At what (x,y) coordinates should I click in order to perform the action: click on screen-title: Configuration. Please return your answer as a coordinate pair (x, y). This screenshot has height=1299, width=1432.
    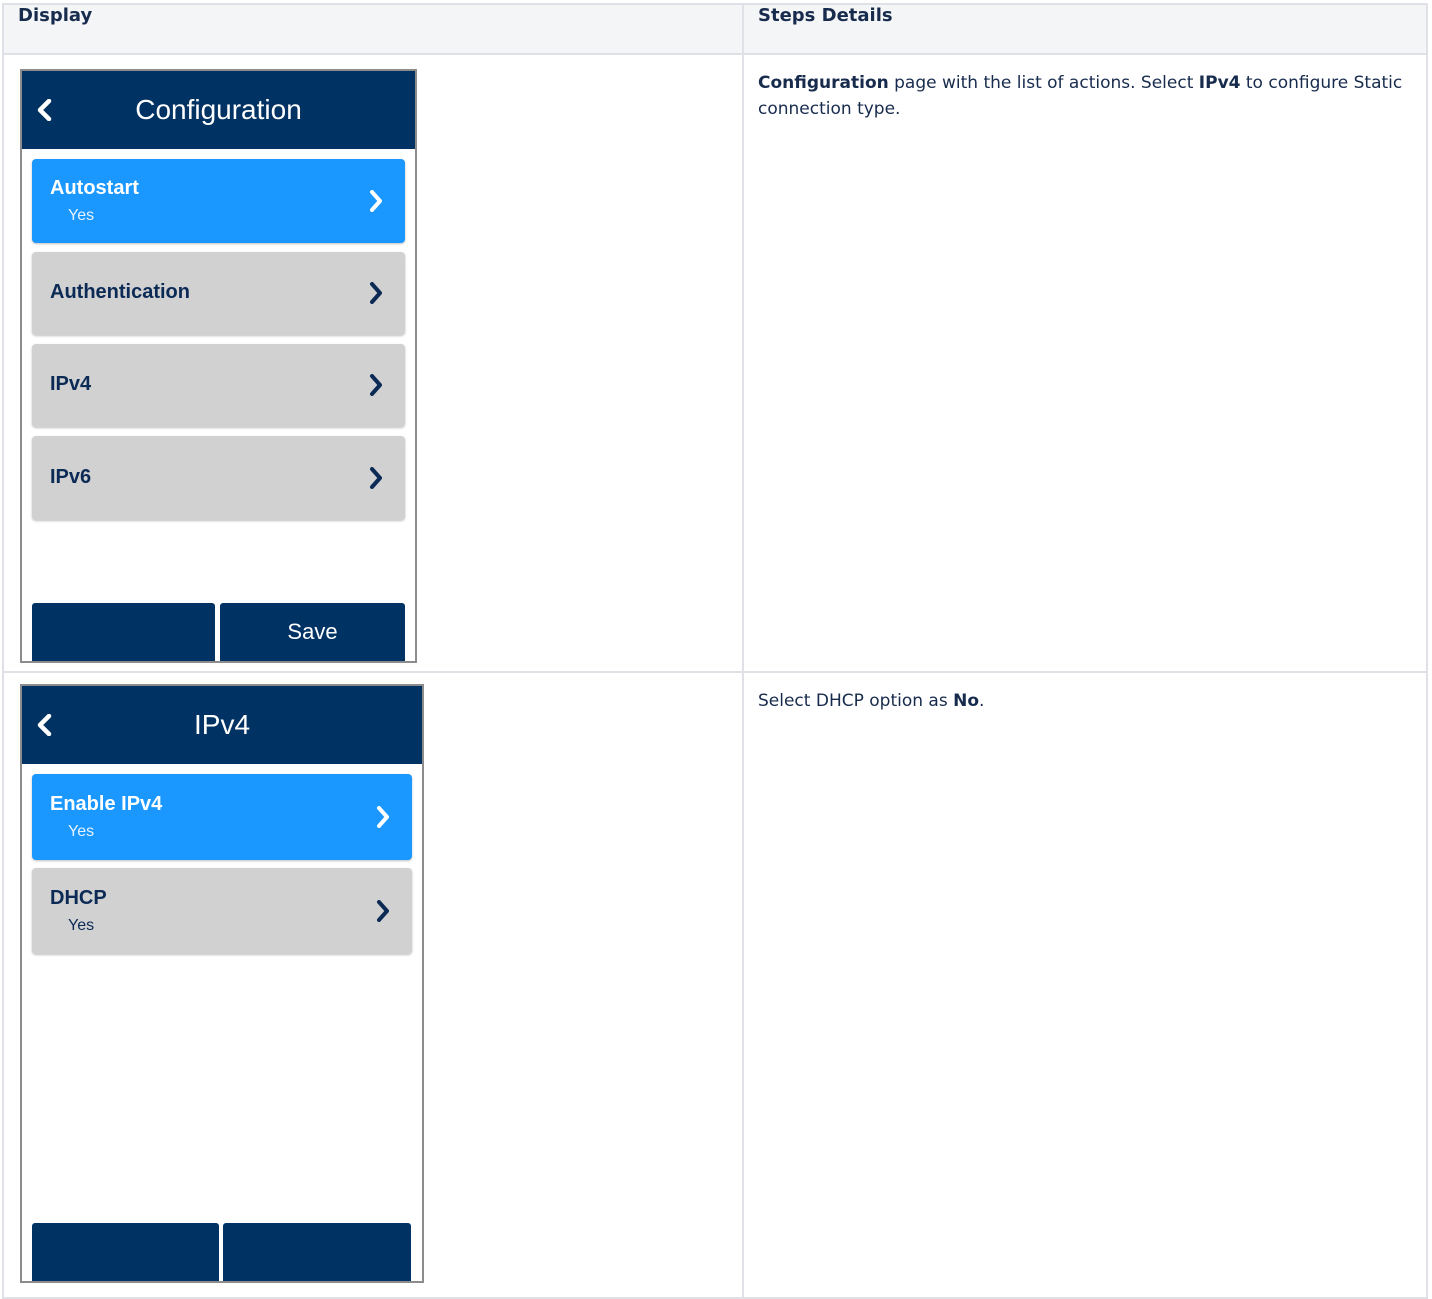
    Looking at the image, I should click on (218, 110).